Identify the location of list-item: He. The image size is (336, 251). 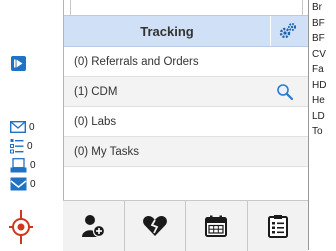
(322, 101).